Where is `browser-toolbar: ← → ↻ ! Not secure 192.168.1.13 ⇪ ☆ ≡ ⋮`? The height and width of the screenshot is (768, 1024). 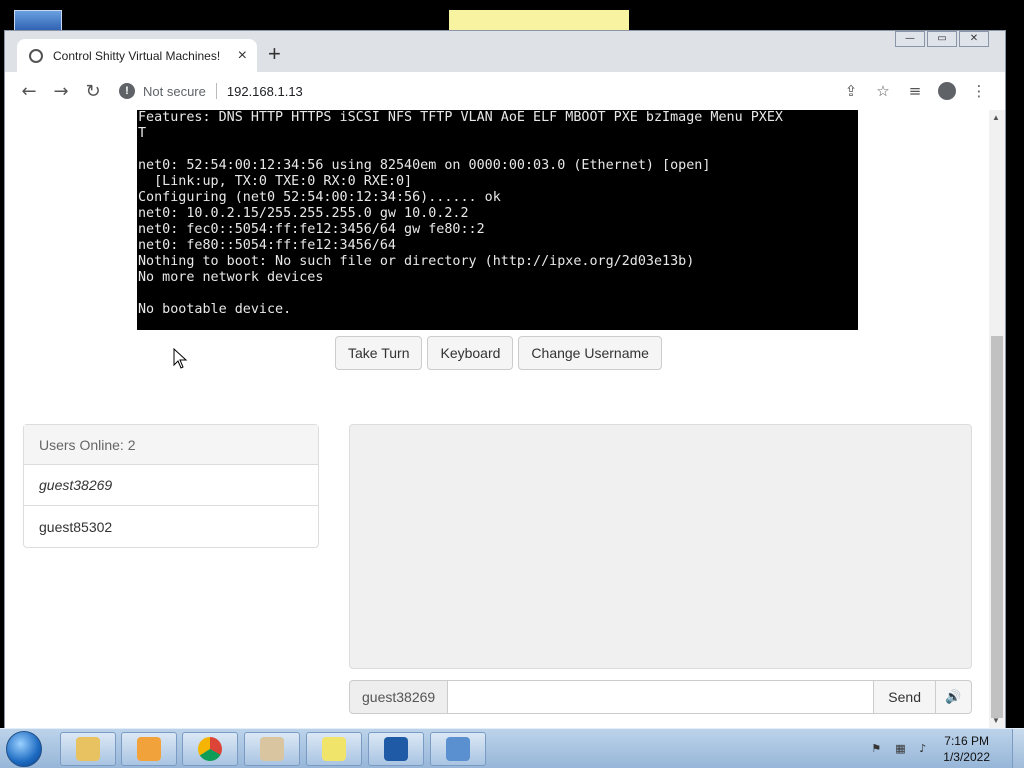
browser-toolbar: ← → ↻ ! Not secure 192.168.1.13 ⇪ ☆ ≡ ⋮ is located at coordinates (505, 91).